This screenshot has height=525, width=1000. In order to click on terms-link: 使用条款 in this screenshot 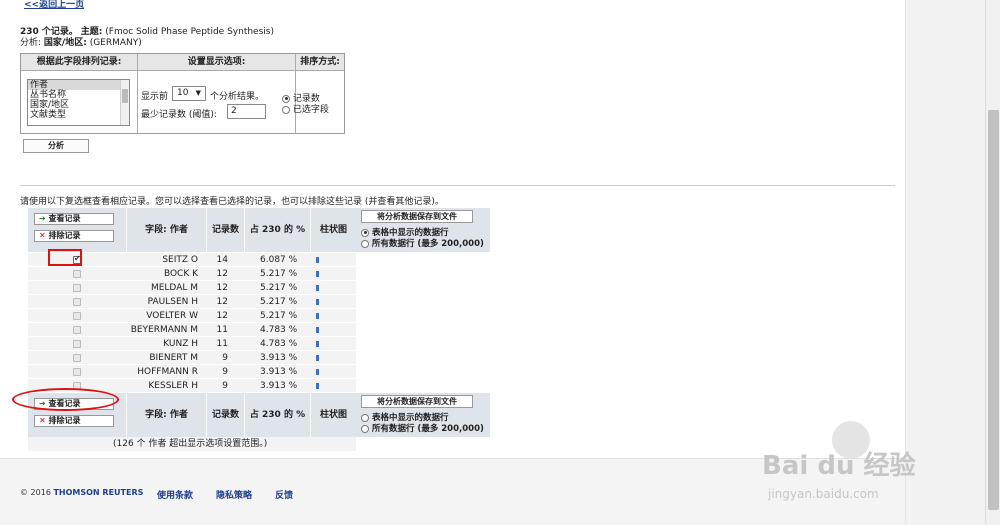, I will do `click(175, 494)`.